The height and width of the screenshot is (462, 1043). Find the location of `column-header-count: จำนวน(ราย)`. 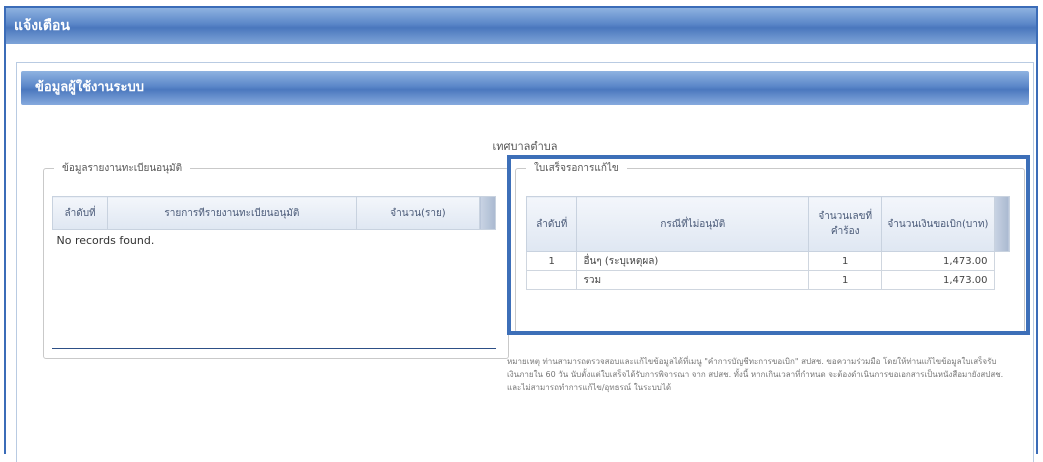

column-header-count: จำนวน(ราย) is located at coordinates (418, 213).